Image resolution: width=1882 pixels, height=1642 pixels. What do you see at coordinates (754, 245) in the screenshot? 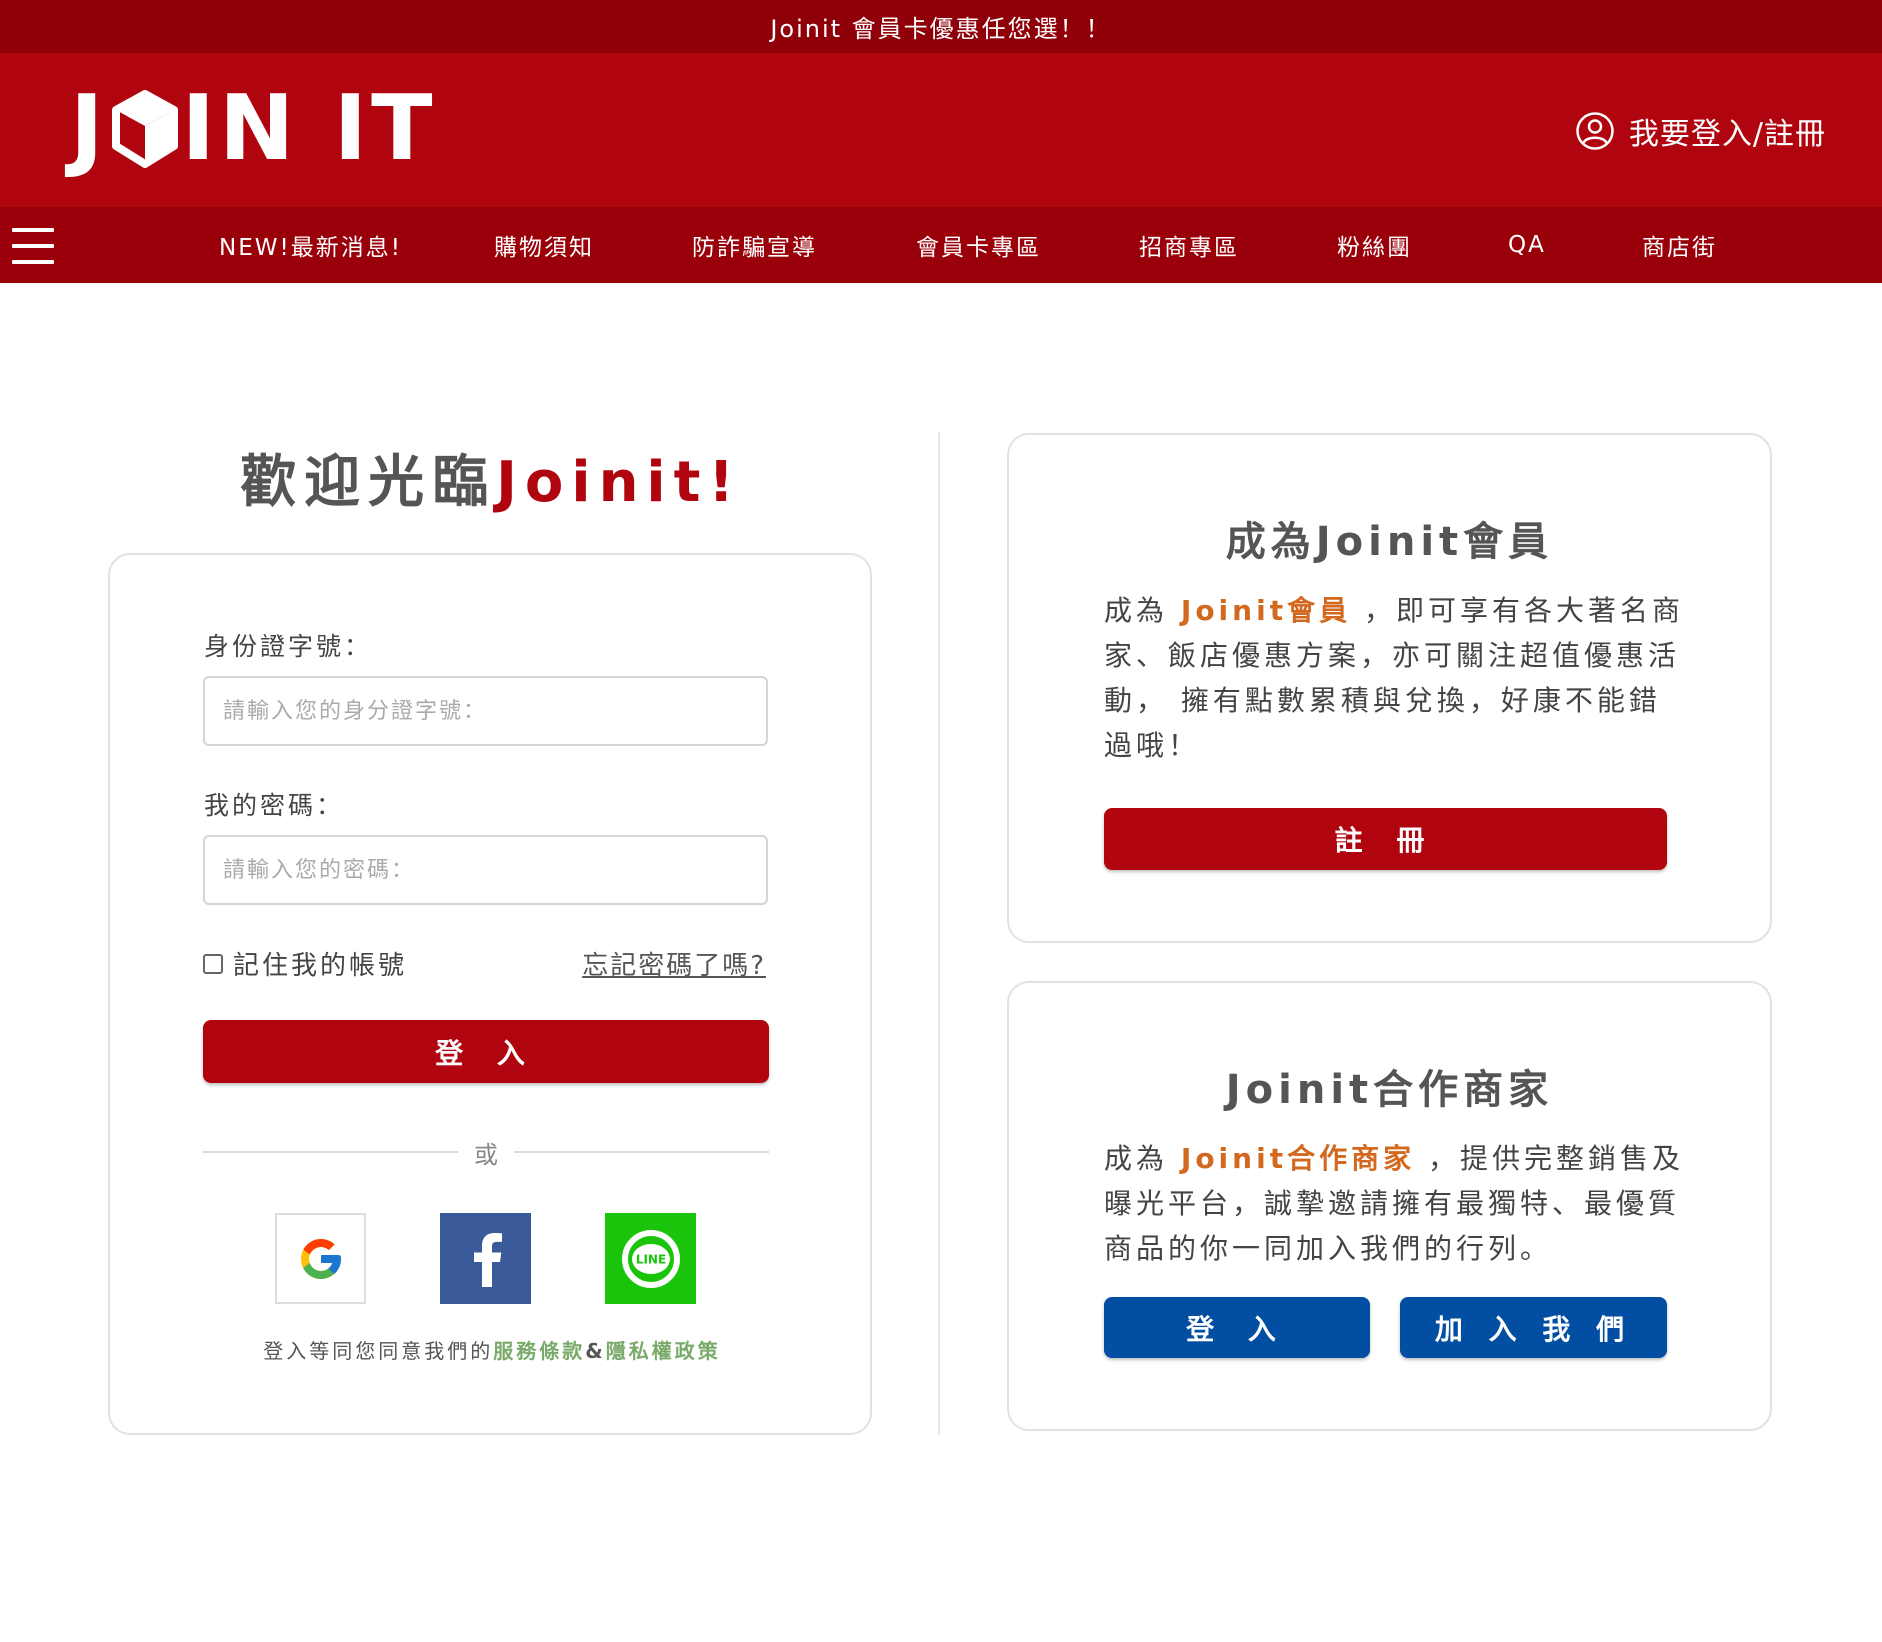
I see `nav-item-anti-fraud: 防詐騙宣導` at bounding box center [754, 245].